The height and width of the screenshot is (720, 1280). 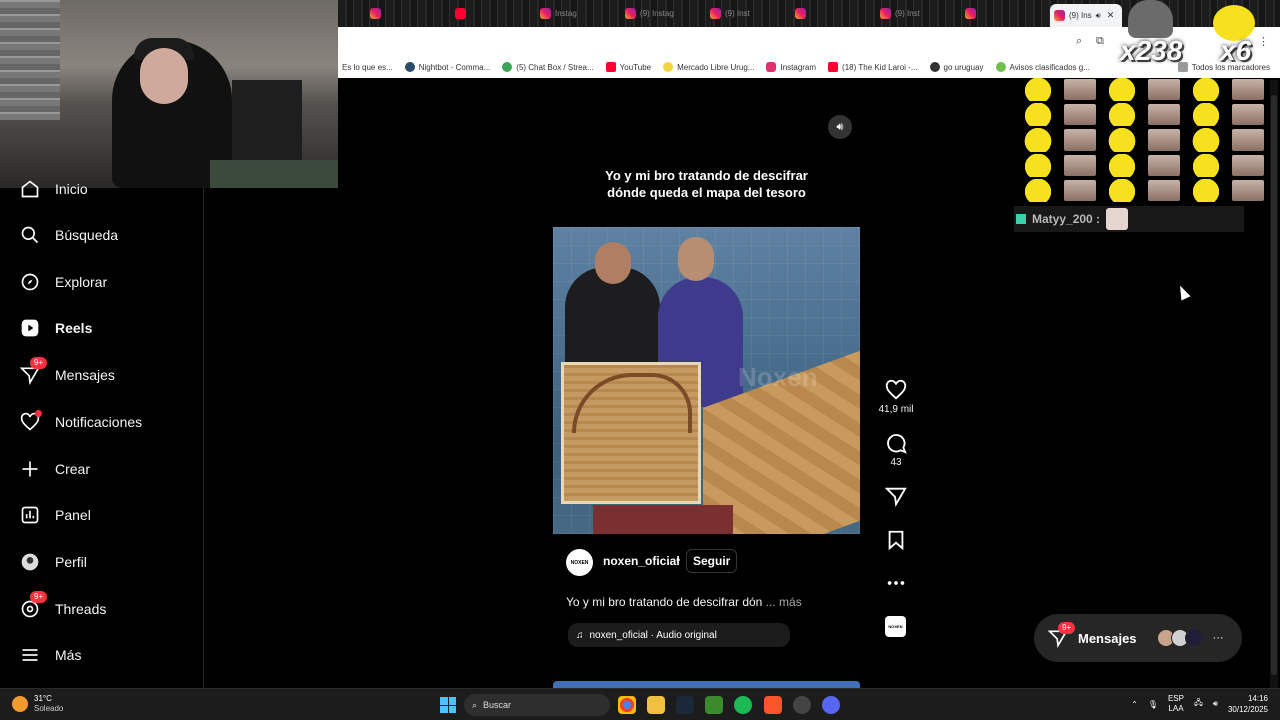 I want to click on bookmark: Instagram, so click(x=791, y=67).